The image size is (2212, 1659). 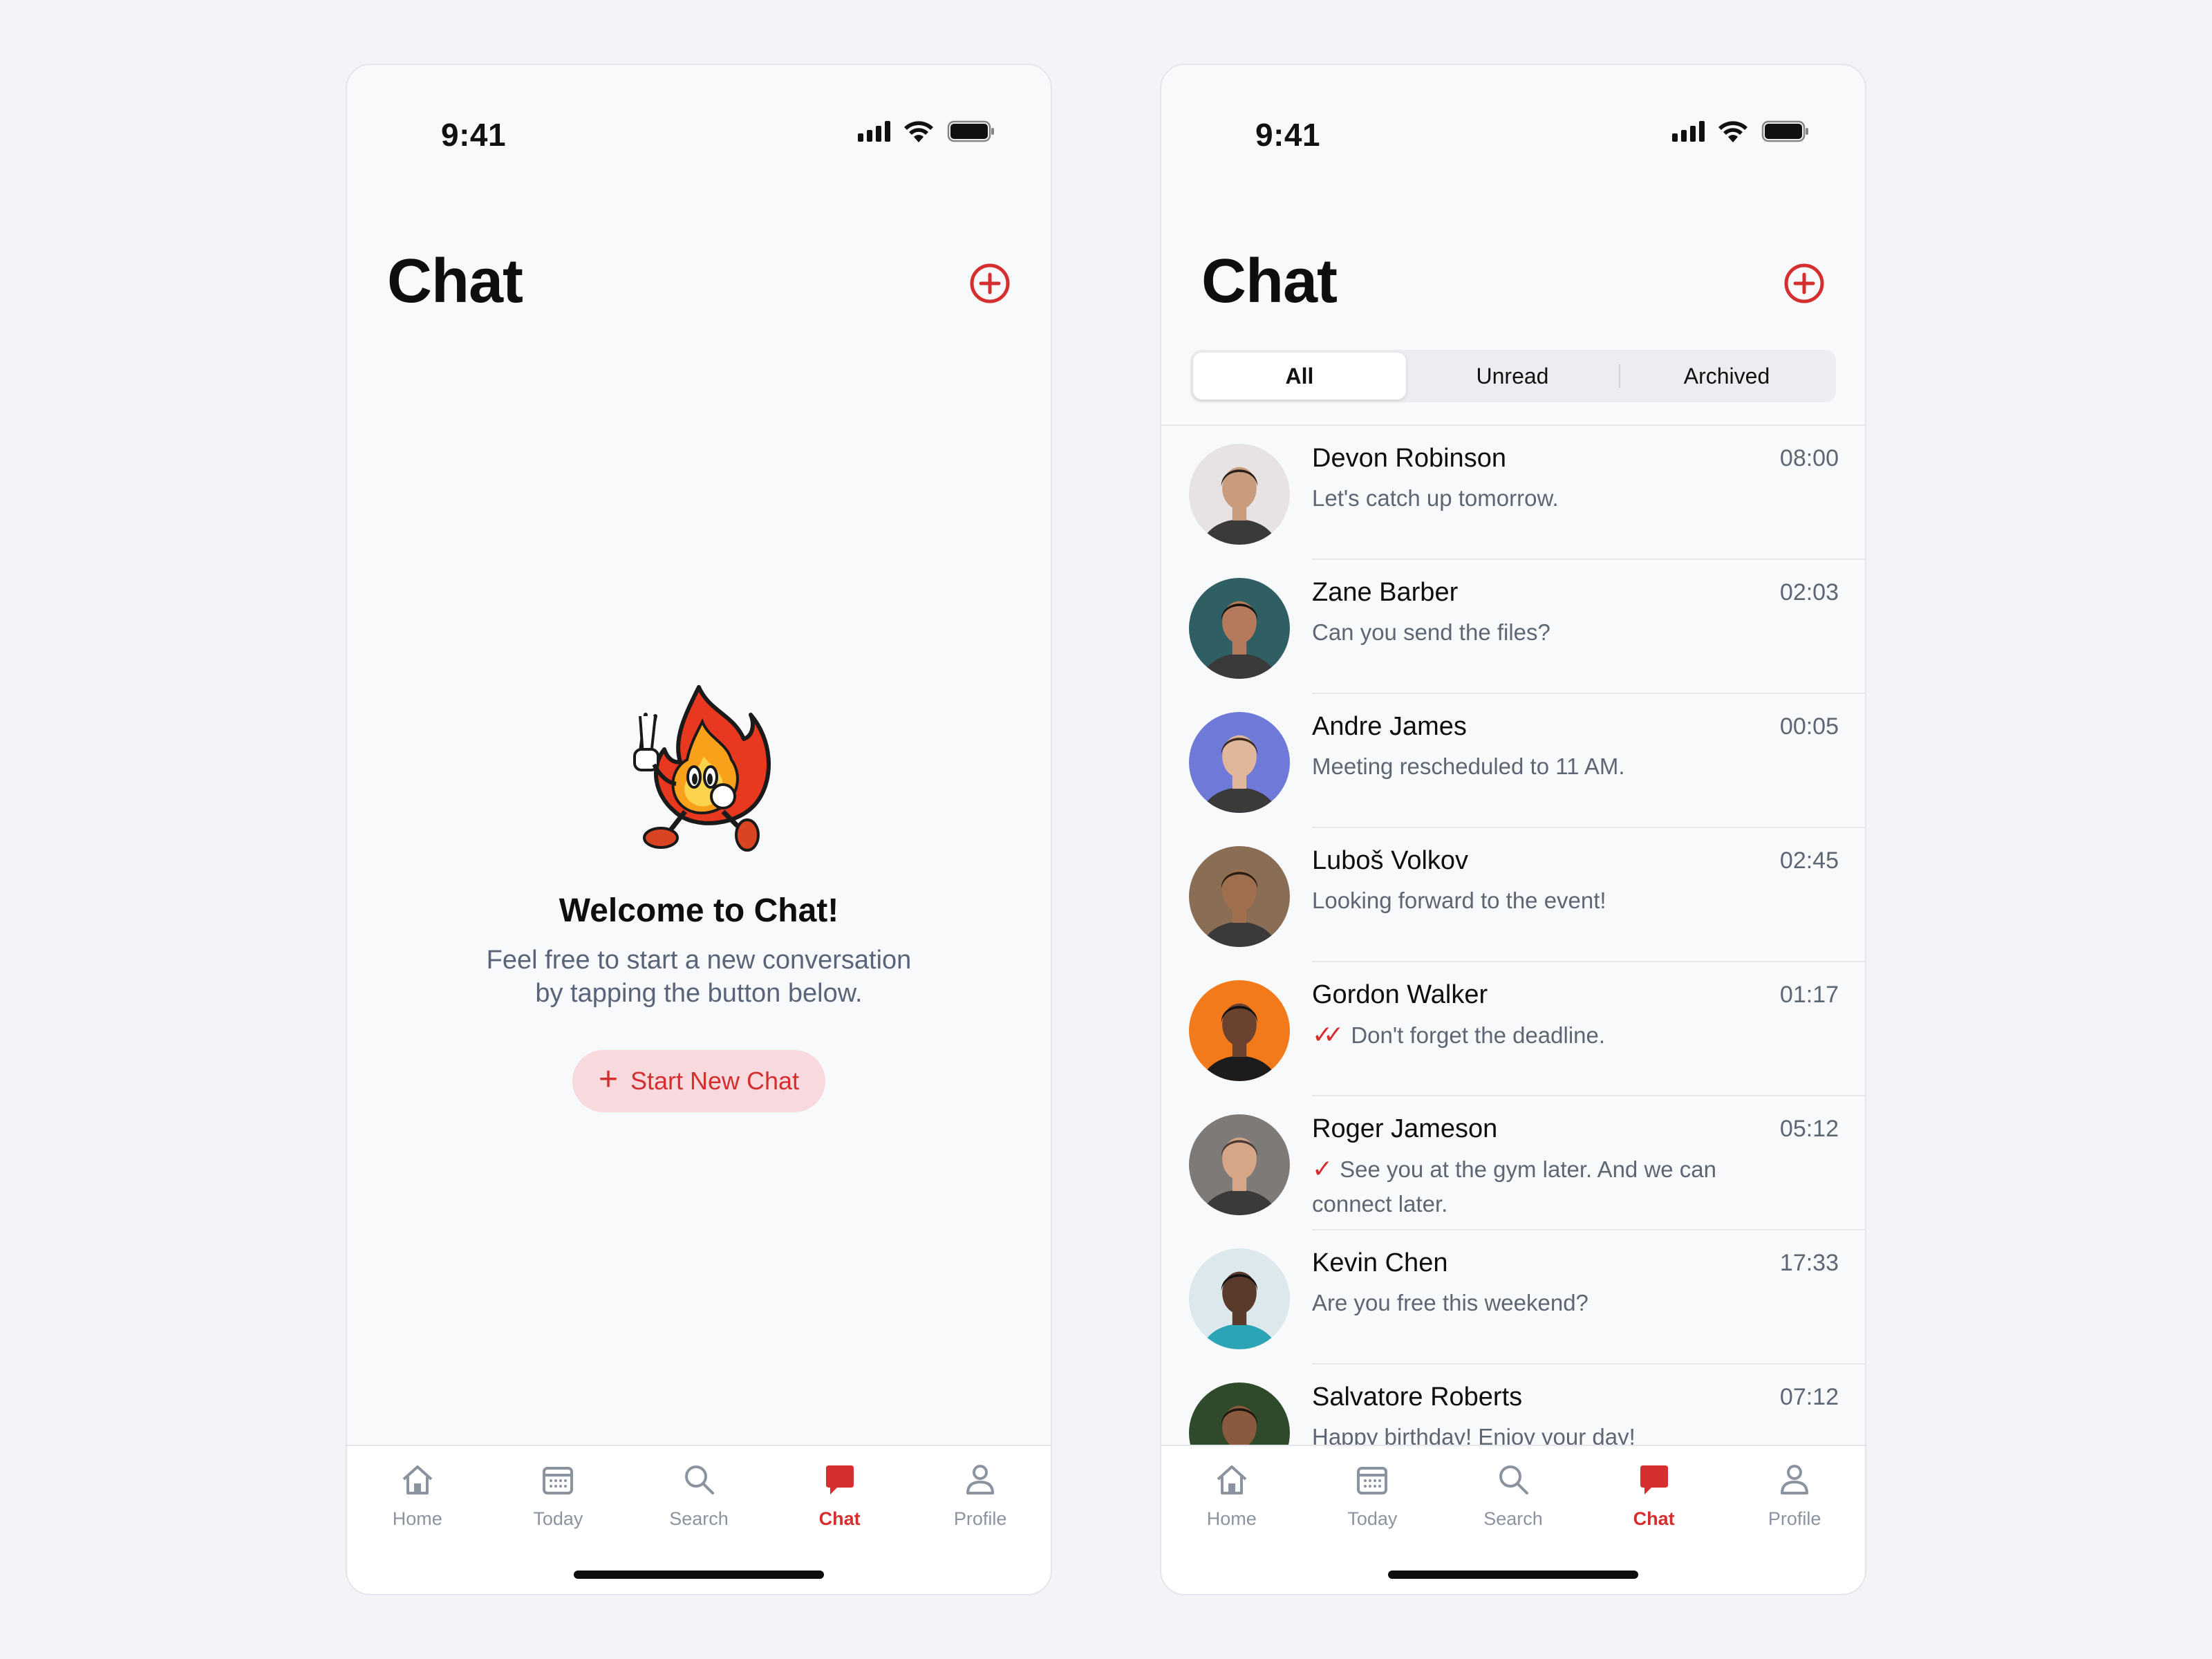 What do you see at coordinates (1389, 726) in the screenshot?
I see `contact-name: Andre James` at bounding box center [1389, 726].